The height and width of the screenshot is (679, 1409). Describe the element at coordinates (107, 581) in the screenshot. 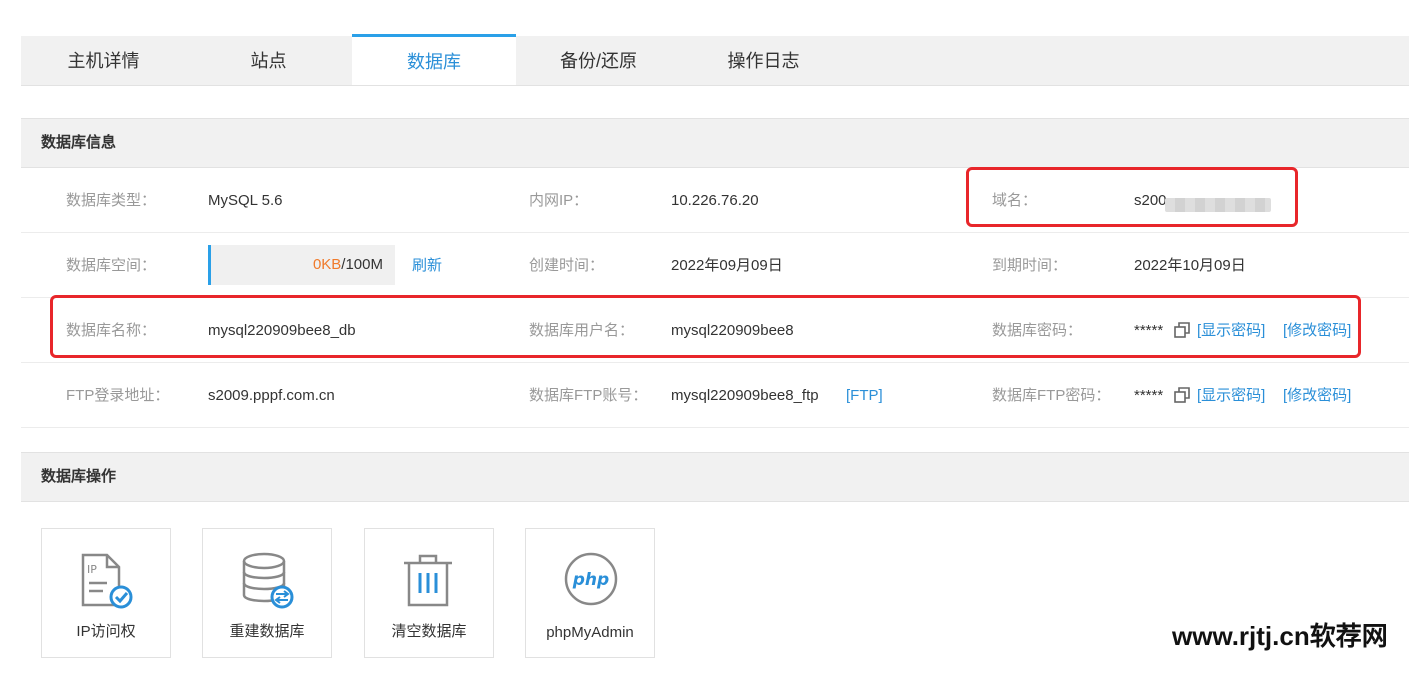

I see `ip-access-icon: IP` at that location.